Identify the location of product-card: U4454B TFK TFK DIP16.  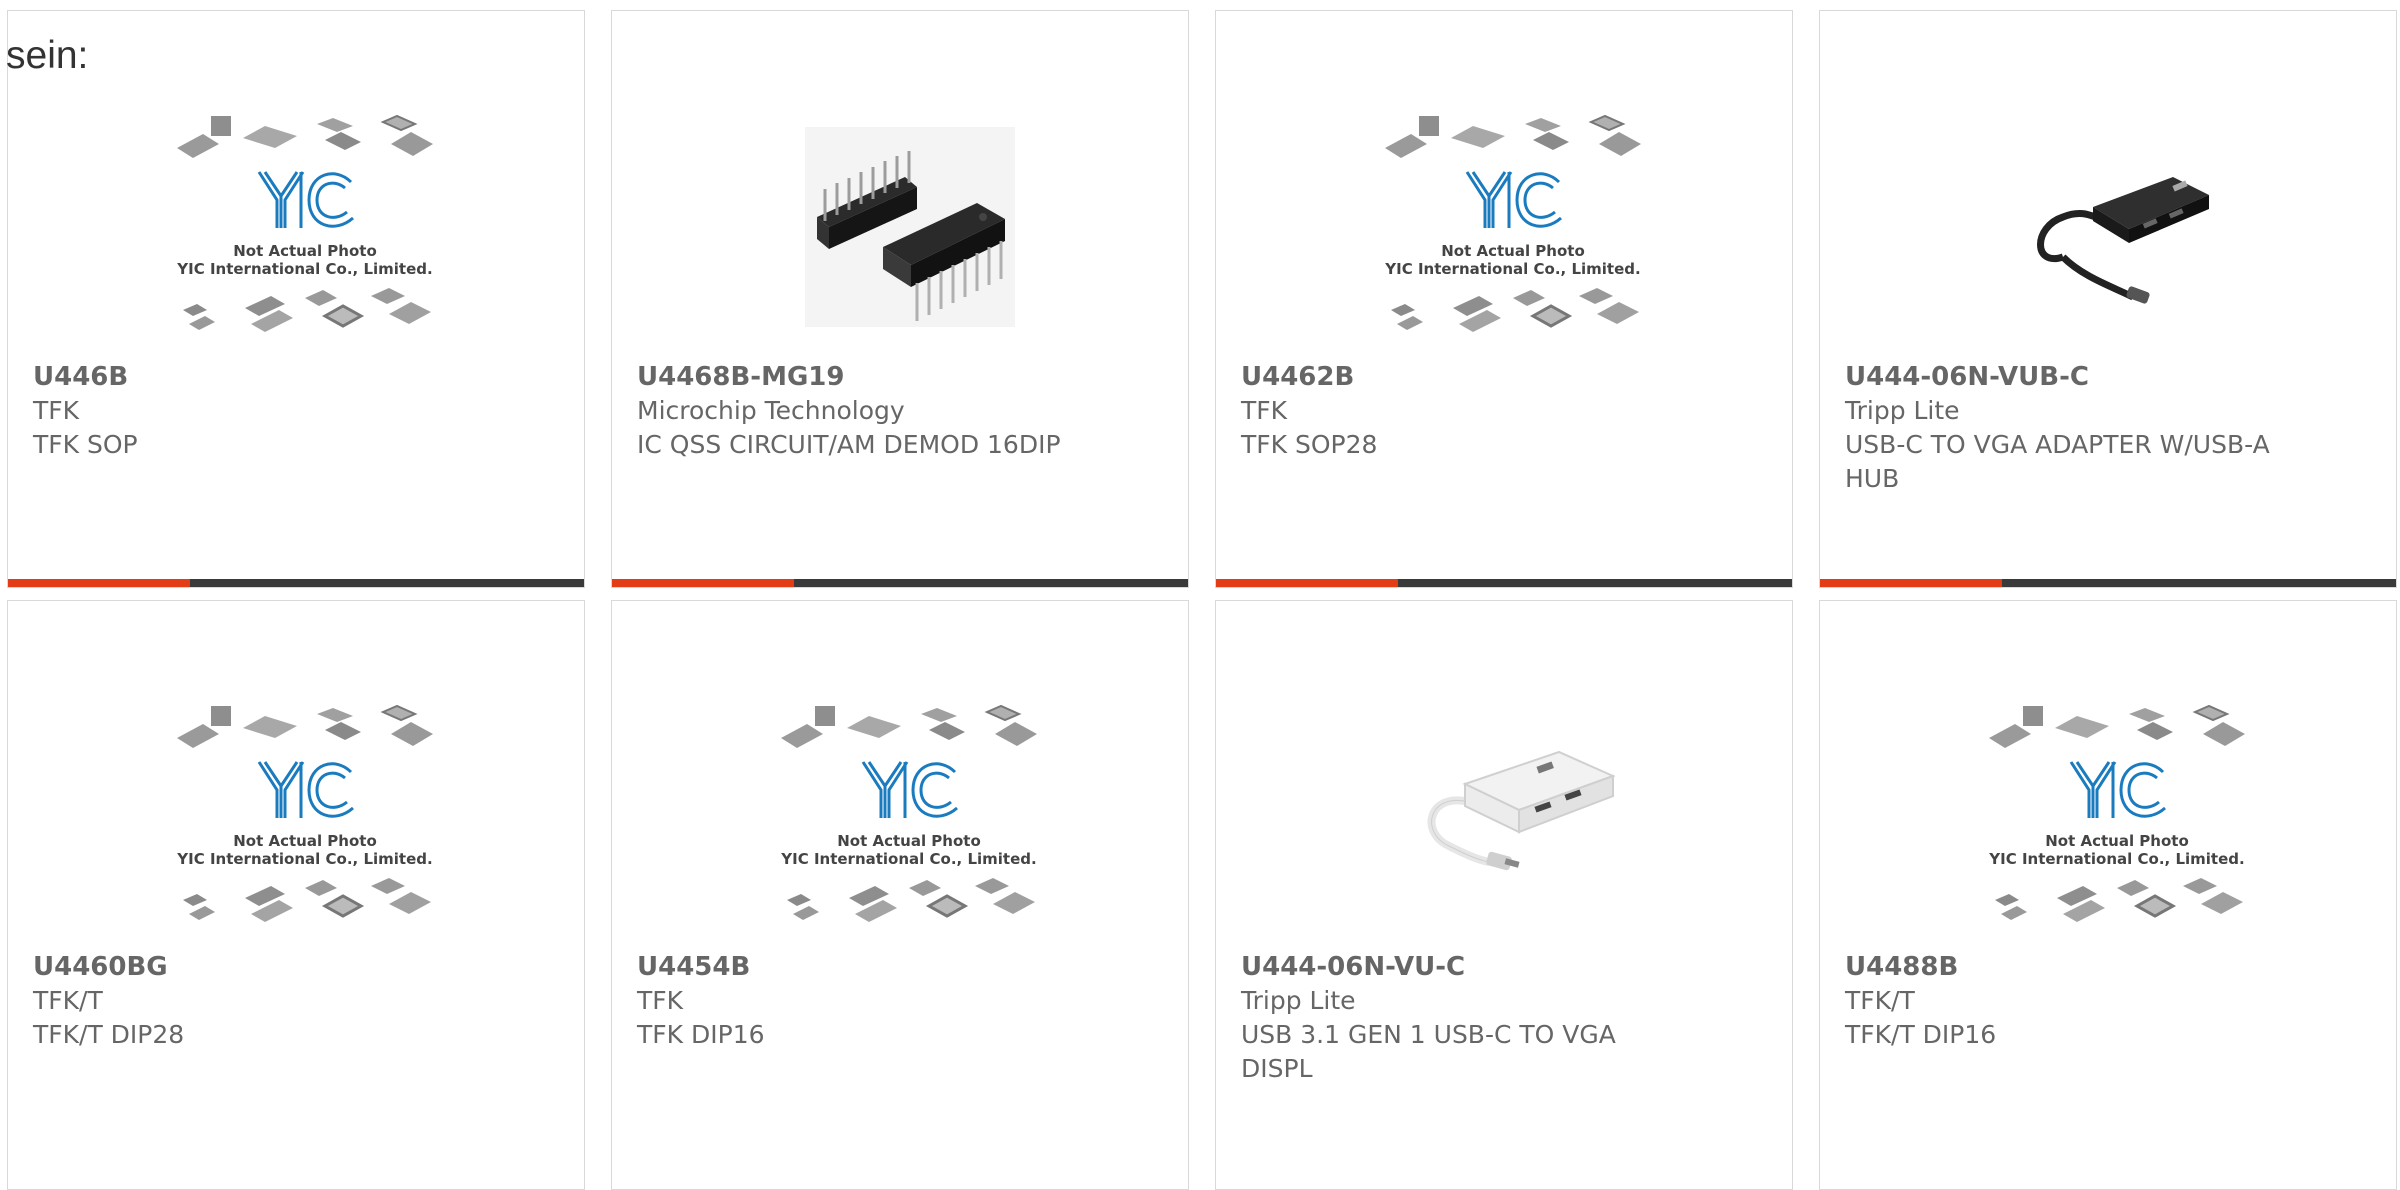
(900, 895).